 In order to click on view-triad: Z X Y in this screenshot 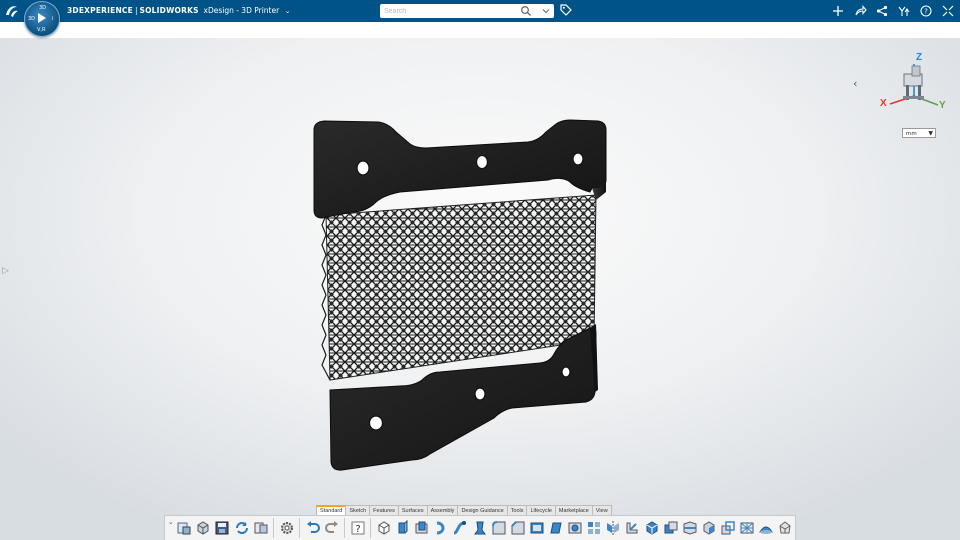, I will do `click(913, 83)`.